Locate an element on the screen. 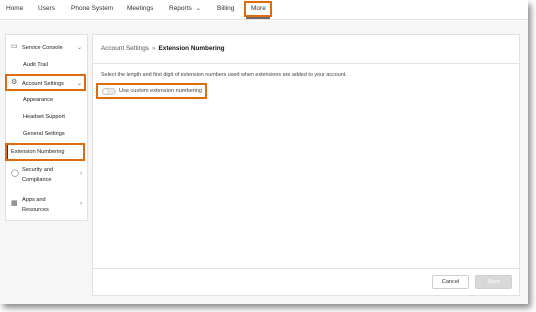 Image resolution: width=536 pixels, height=312 pixels. nav-users: Users is located at coordinates (46, 8).